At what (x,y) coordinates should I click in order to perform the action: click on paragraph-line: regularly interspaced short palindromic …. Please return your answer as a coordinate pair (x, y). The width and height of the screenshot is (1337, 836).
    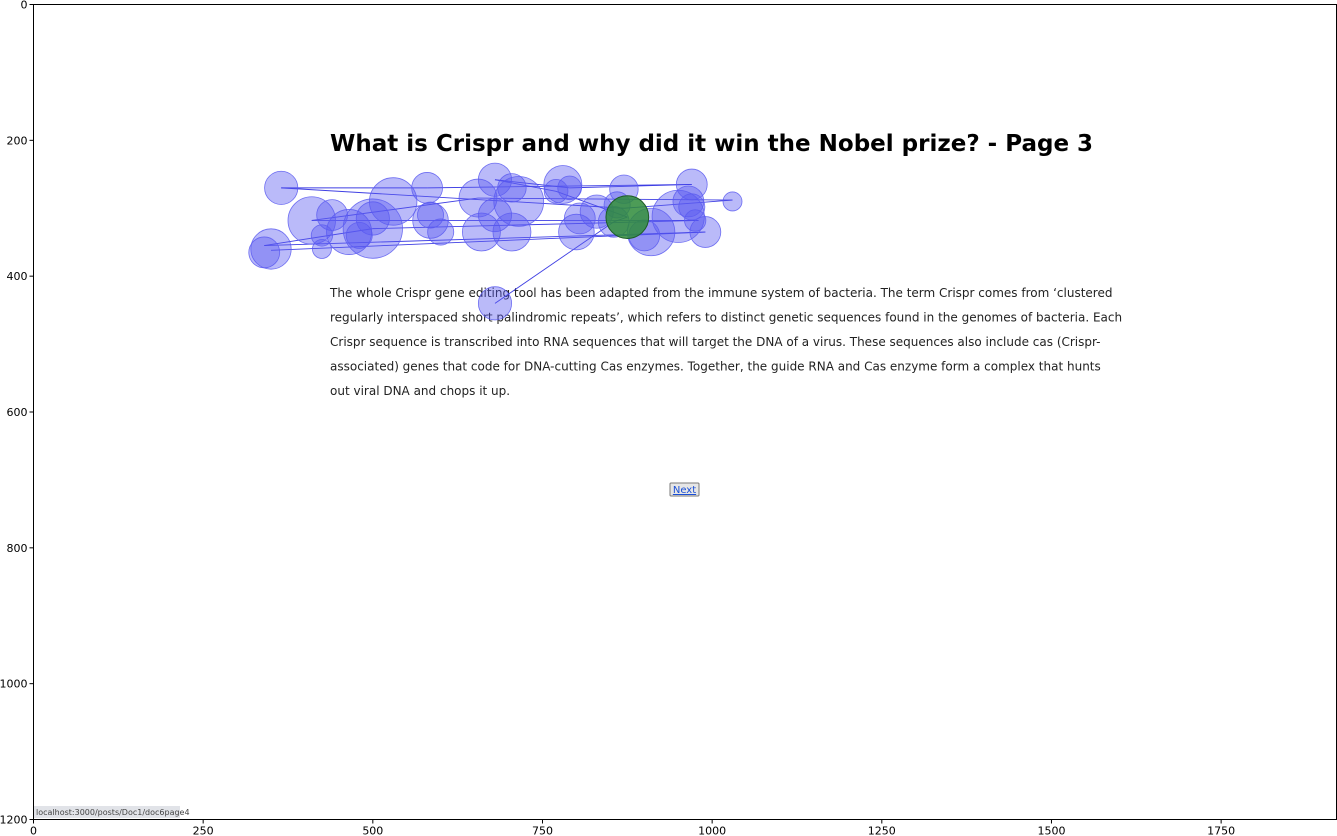
    Looking at the image, I should click on (726, 318).